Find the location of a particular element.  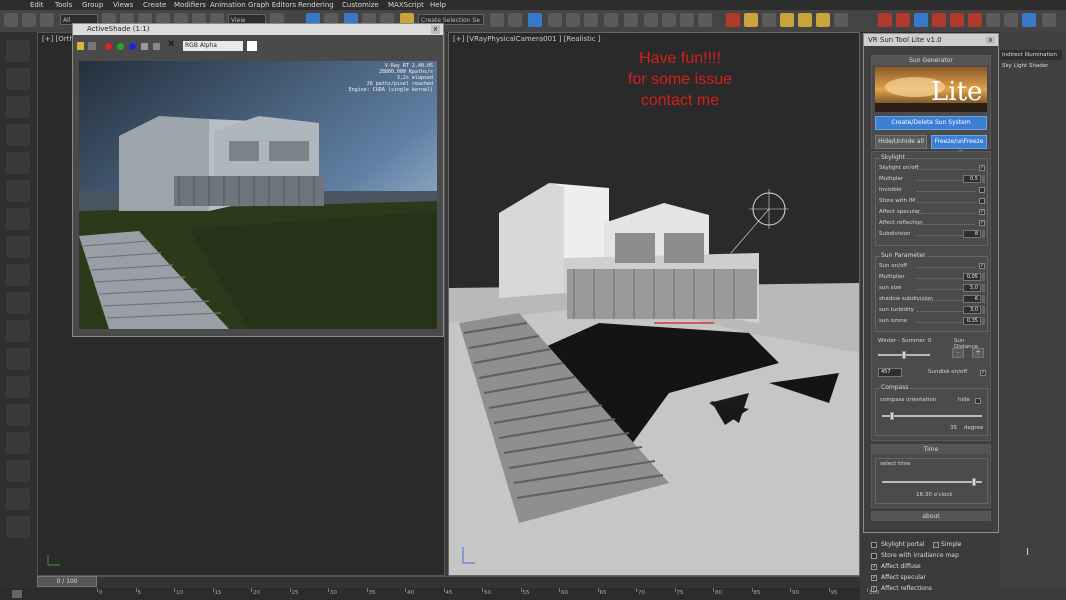

curve-editor-icon is located at coordinates (573, 20).